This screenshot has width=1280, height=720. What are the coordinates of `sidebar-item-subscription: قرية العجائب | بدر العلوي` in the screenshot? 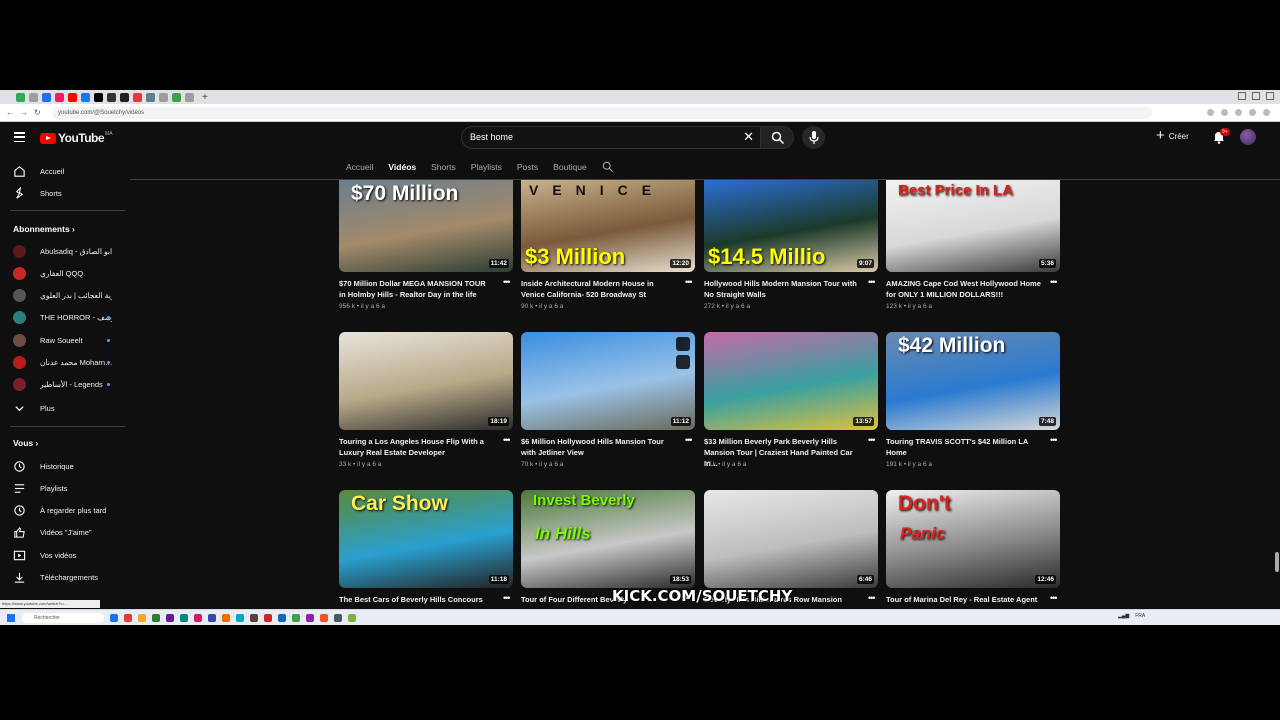 It's located at (62, 296).